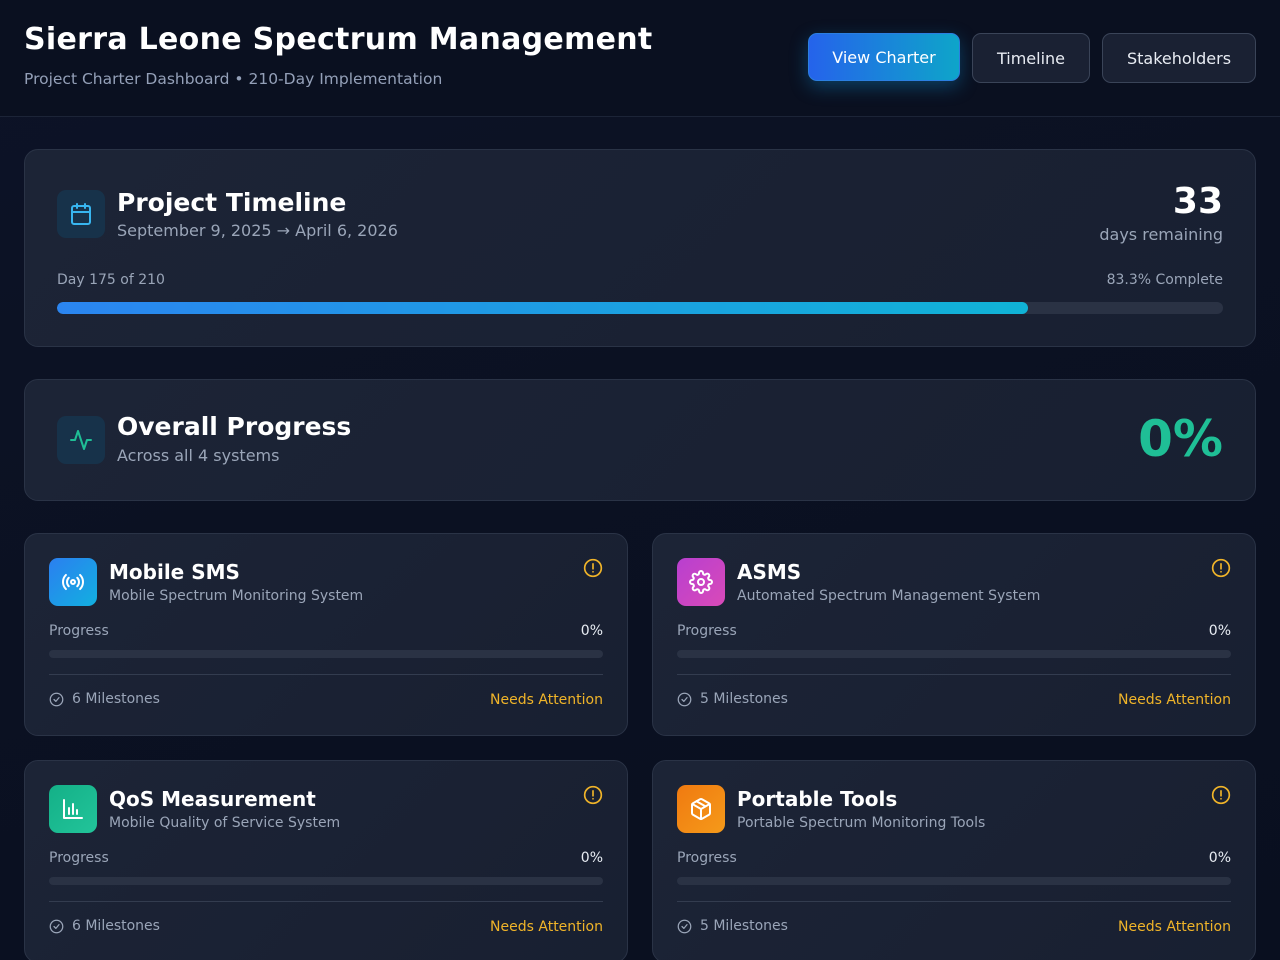  Describe the element at coordinates (1197, 201) in the screenshot. I see `days-remaining-count: 33` at that location.